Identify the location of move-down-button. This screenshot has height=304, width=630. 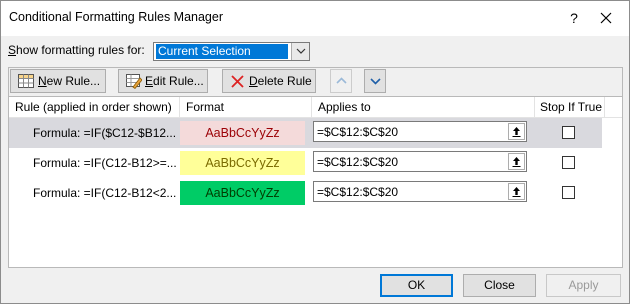
(375, 81).